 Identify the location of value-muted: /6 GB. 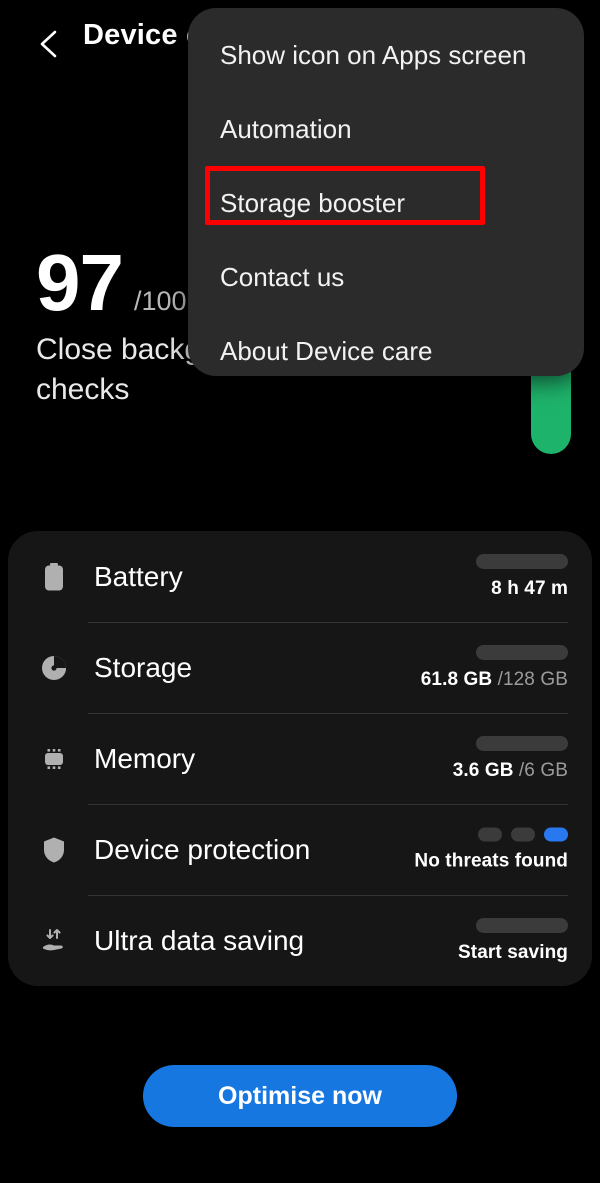
(543, 770).